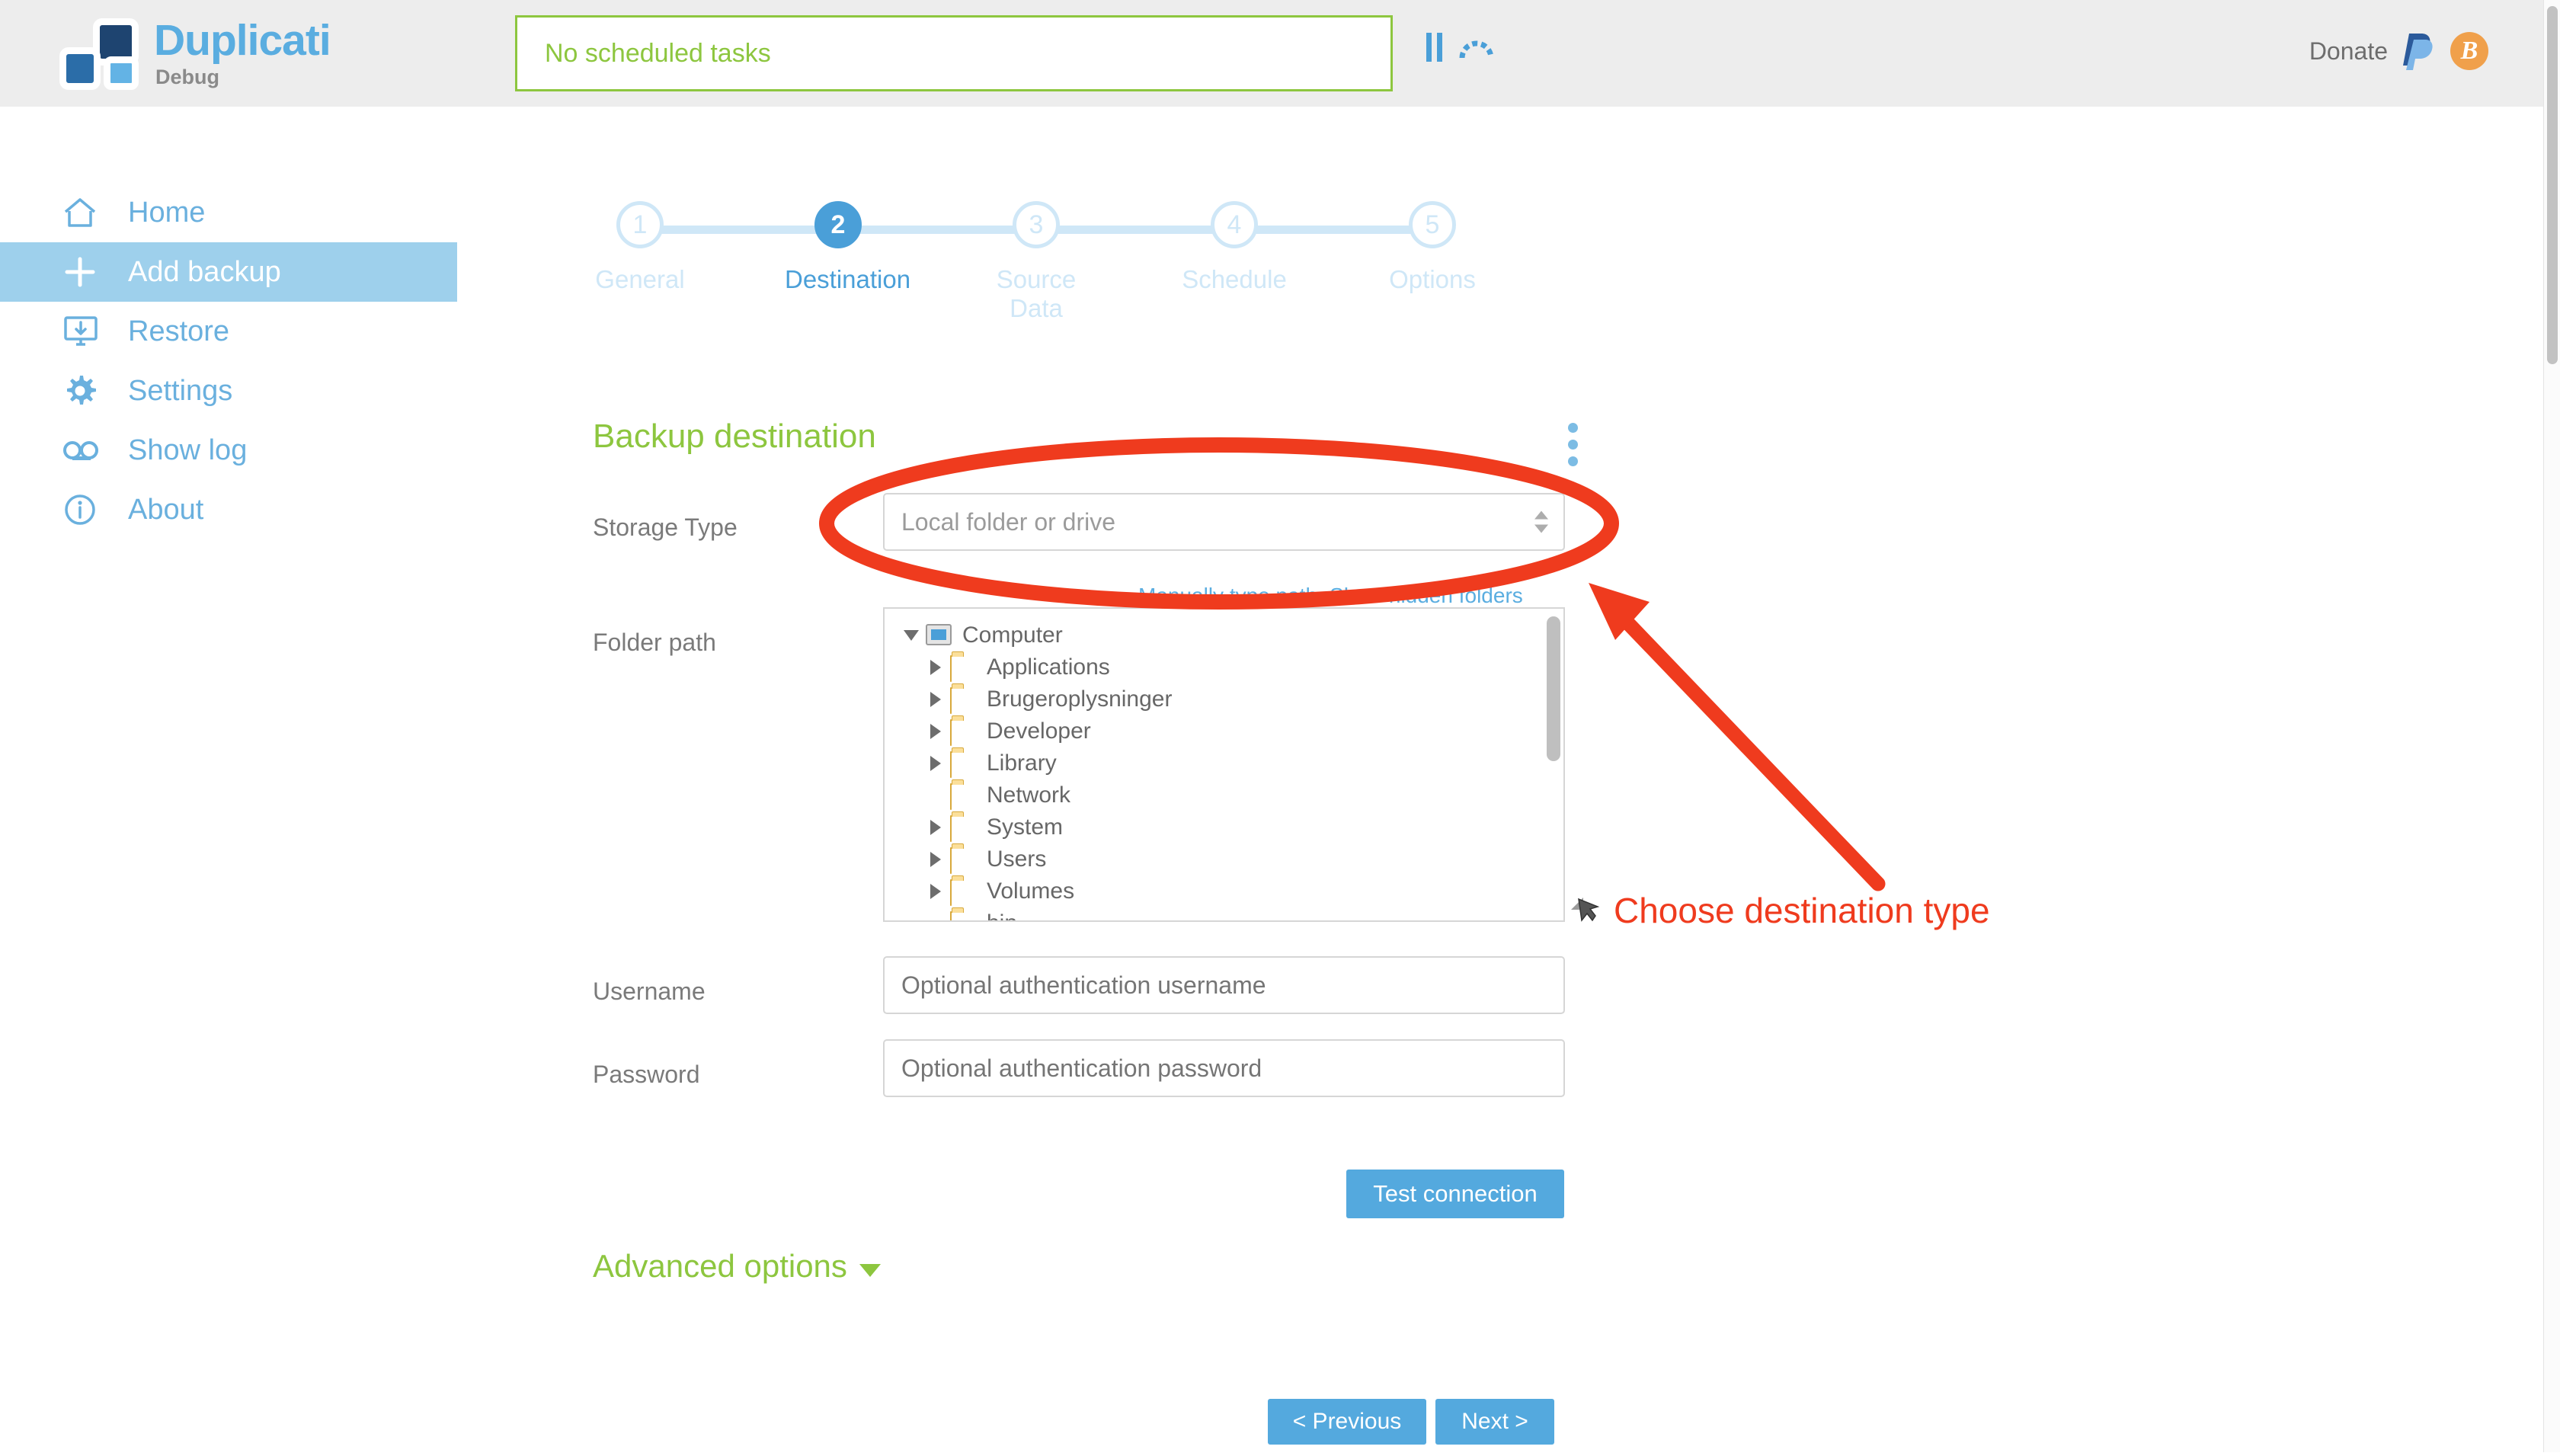 The width and height of the screenshot is (2560, 1456). What do you see at coordinates (640, 224) in the screenshot?
I see `step-number: 1` at bounding box center [640, 224].